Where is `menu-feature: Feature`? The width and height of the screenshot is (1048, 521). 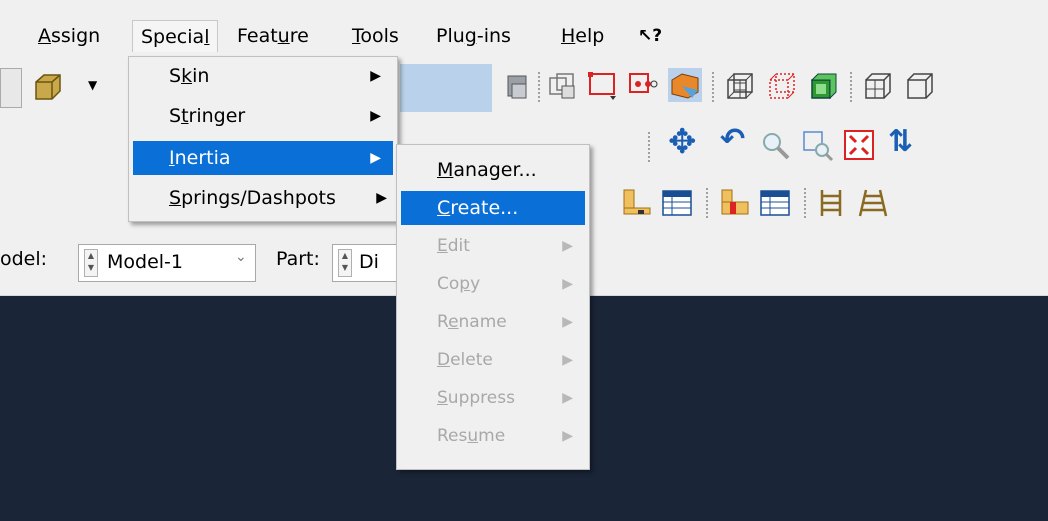 menu-feature: Feature is located at coordinates (273, 36).